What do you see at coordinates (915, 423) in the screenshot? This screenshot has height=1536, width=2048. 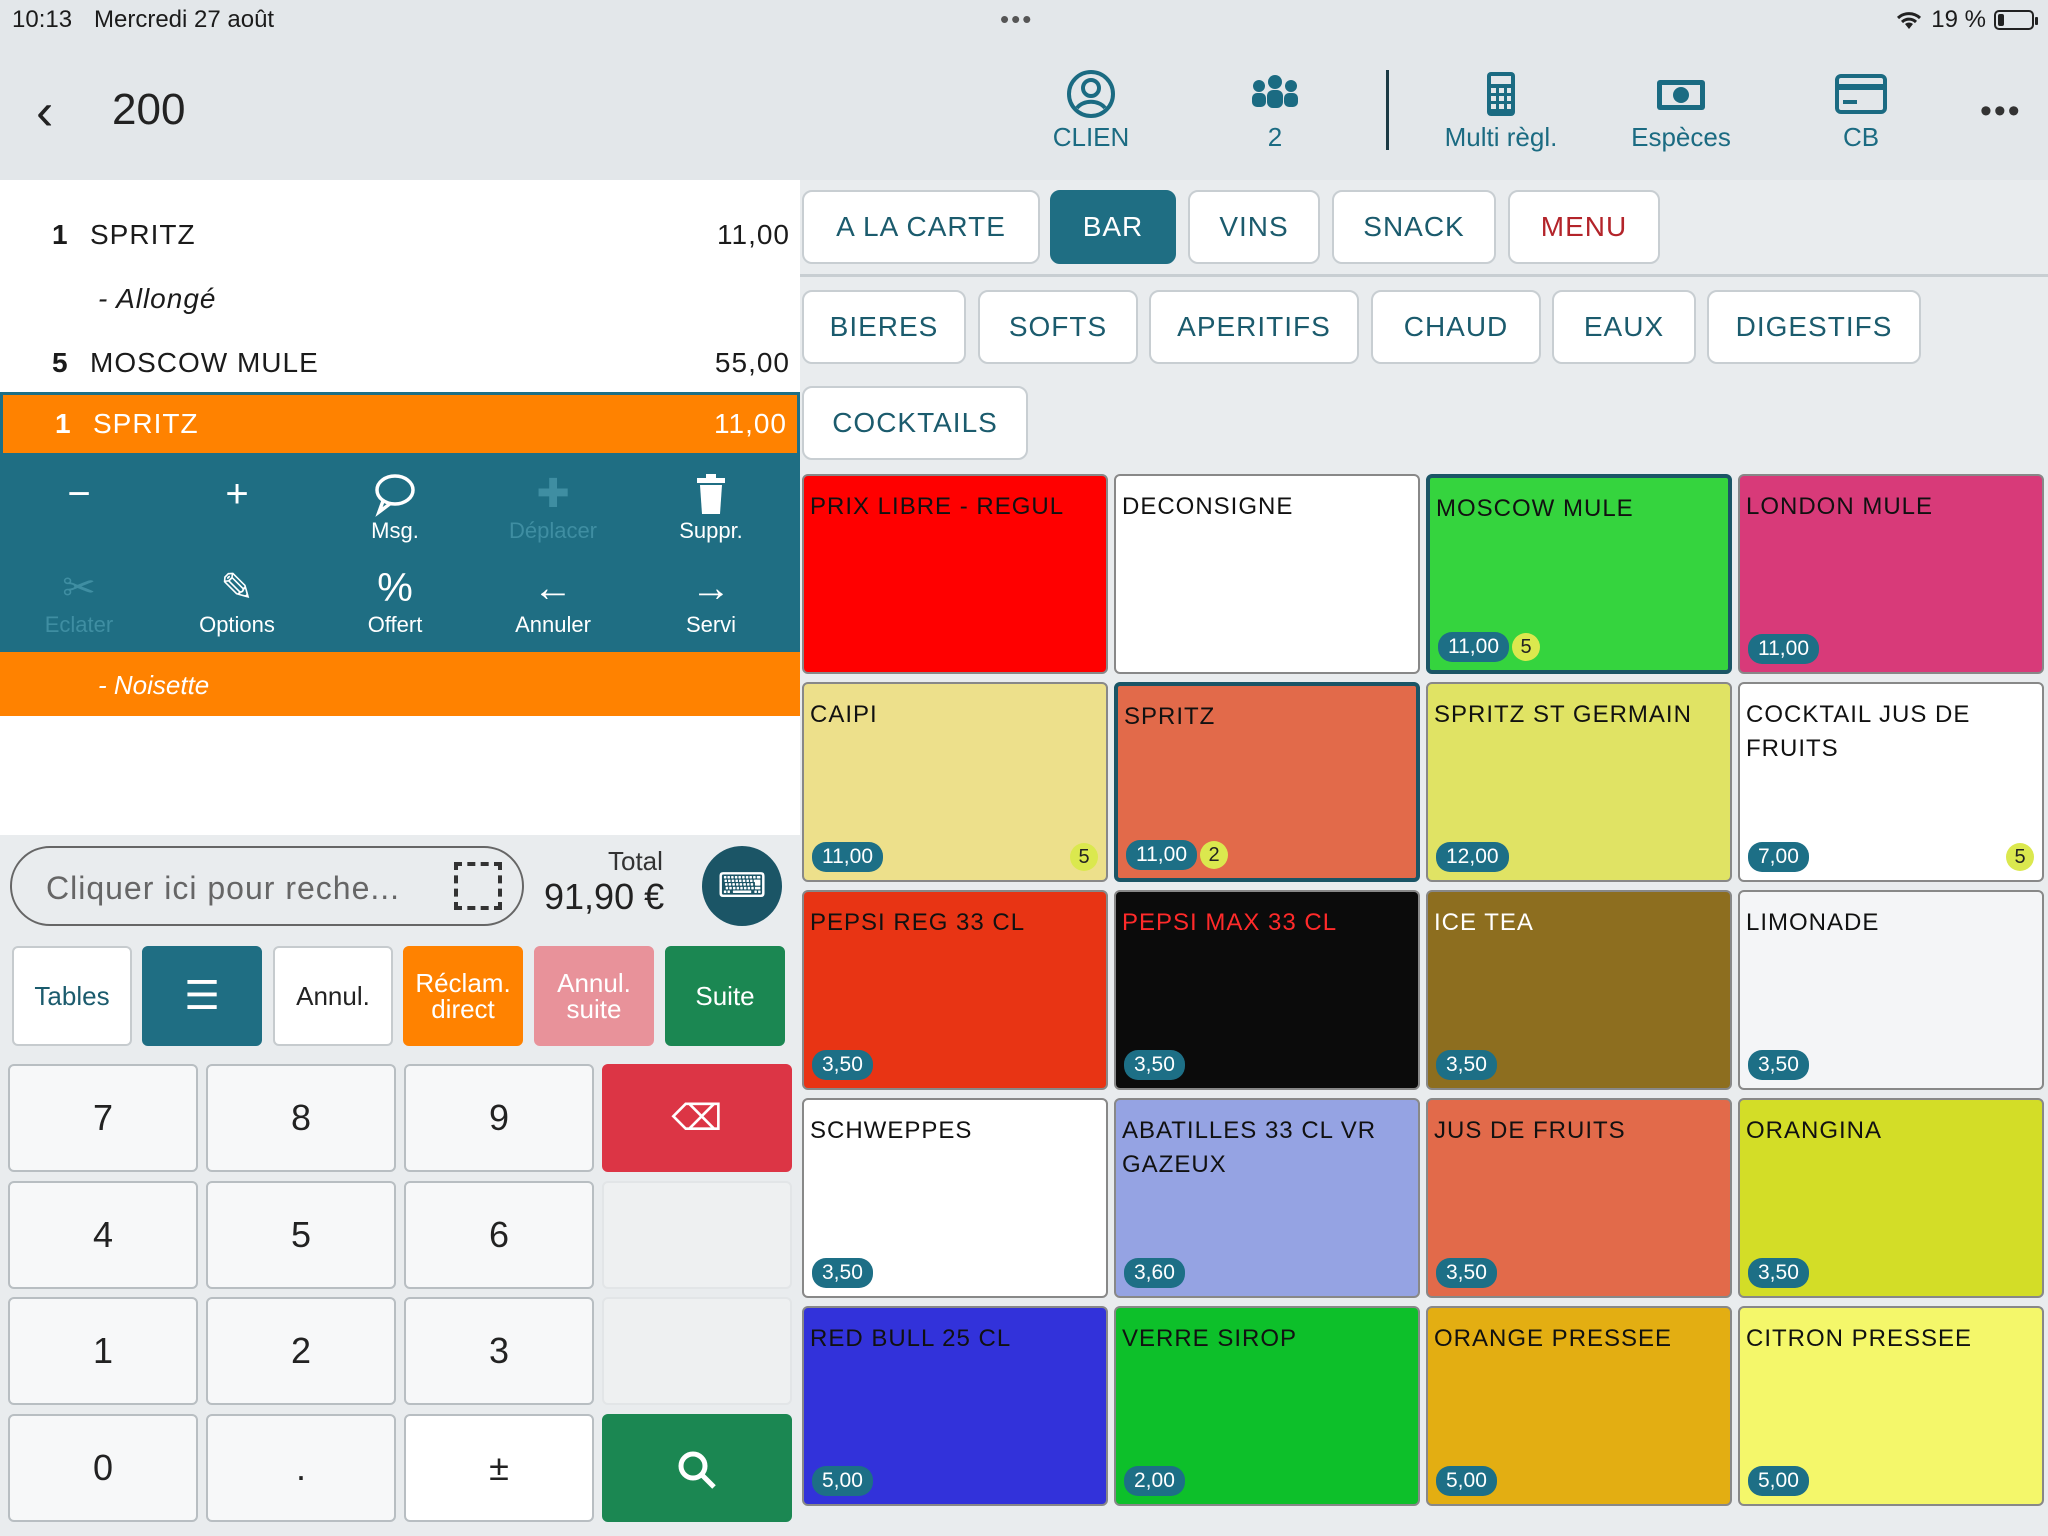 I see `subtab-cocktails: COCKTAILS` at bounding box center [915, 423].